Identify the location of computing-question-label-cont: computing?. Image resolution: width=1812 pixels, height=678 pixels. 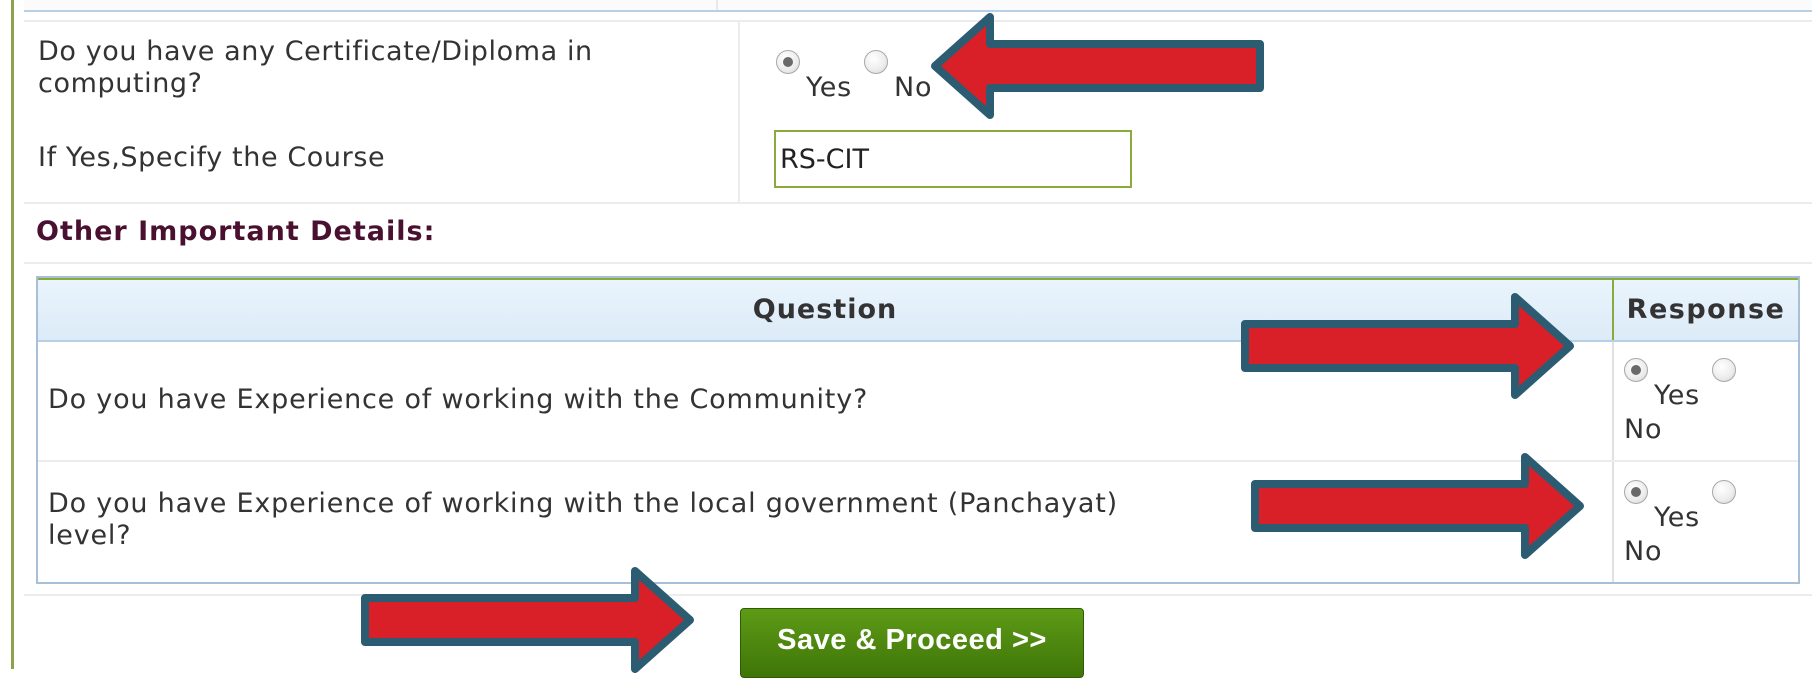
(120, 83).